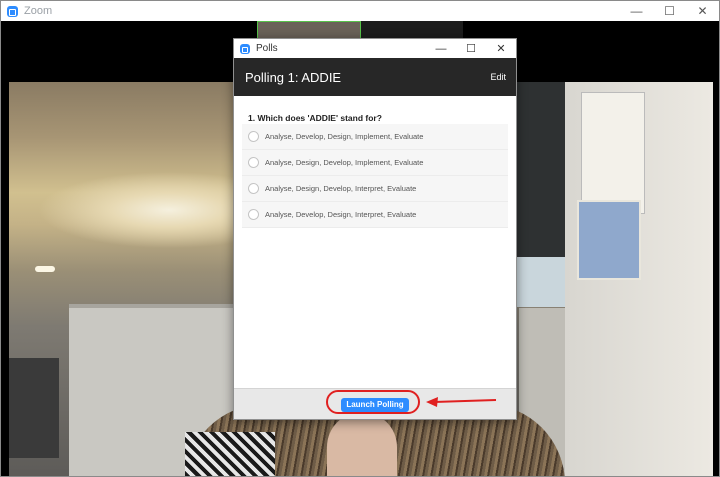 This screenshot has width=720, height=477. I want to click on zoom-titlebar: Zoom — ☐ ✕, so click(360, 11).